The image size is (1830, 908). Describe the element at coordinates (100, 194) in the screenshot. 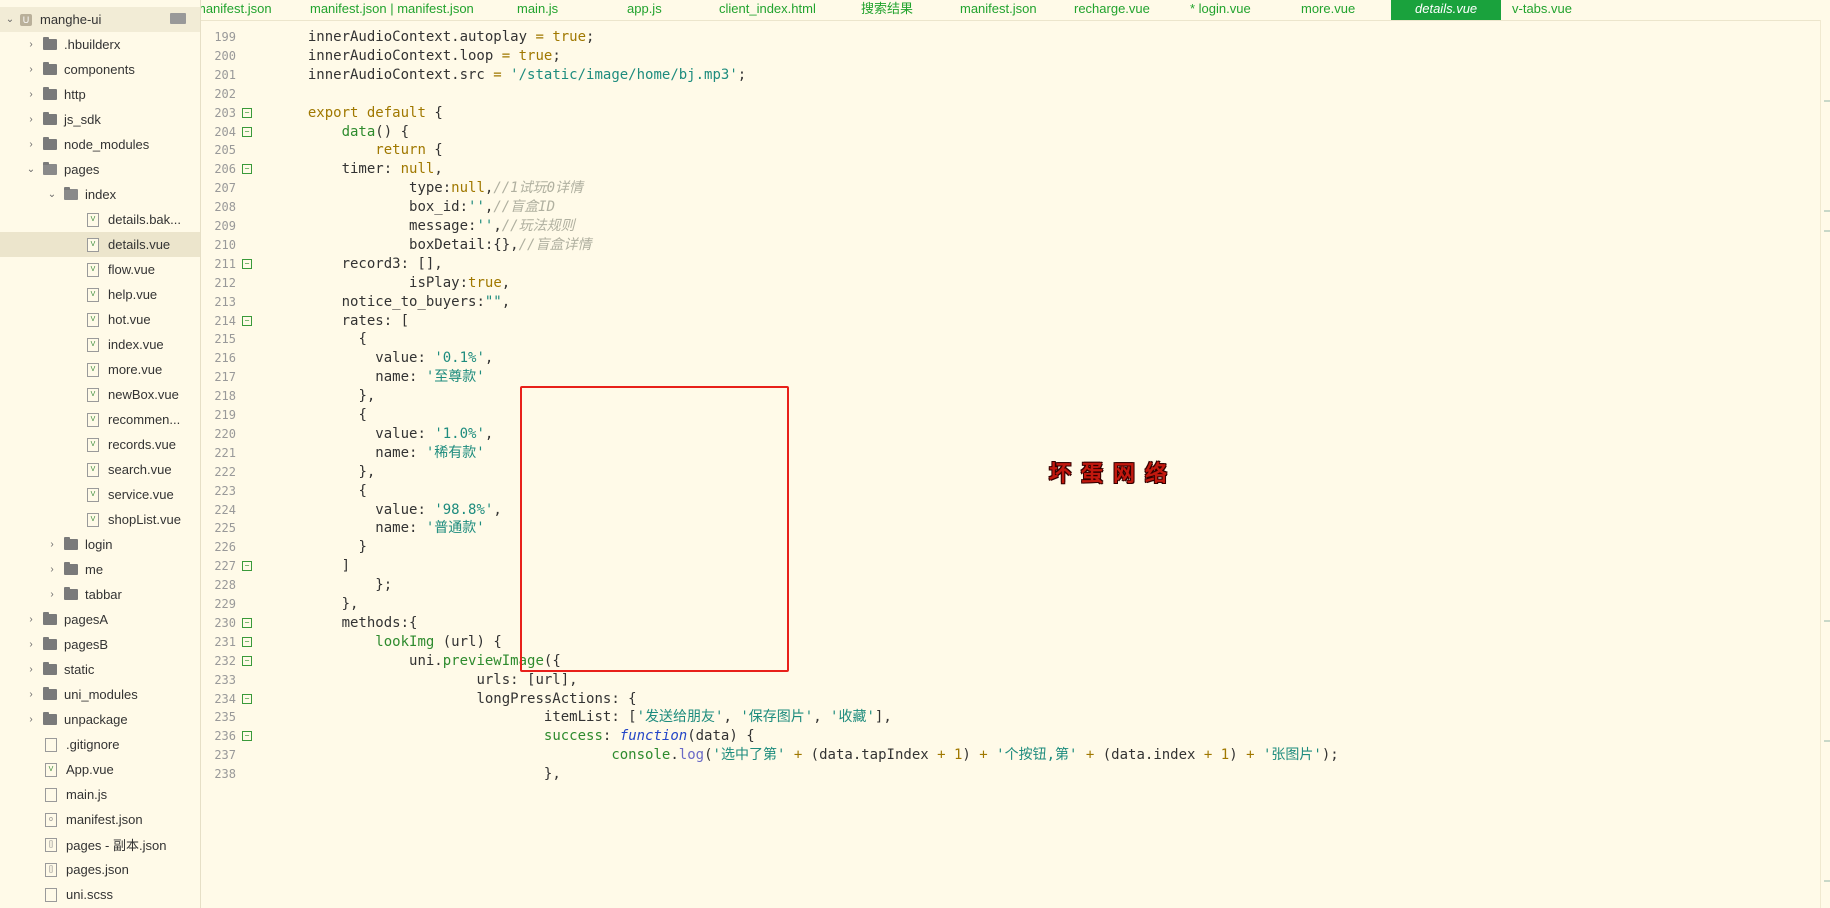

I see `tree-folder: ⌄ index` at that location.